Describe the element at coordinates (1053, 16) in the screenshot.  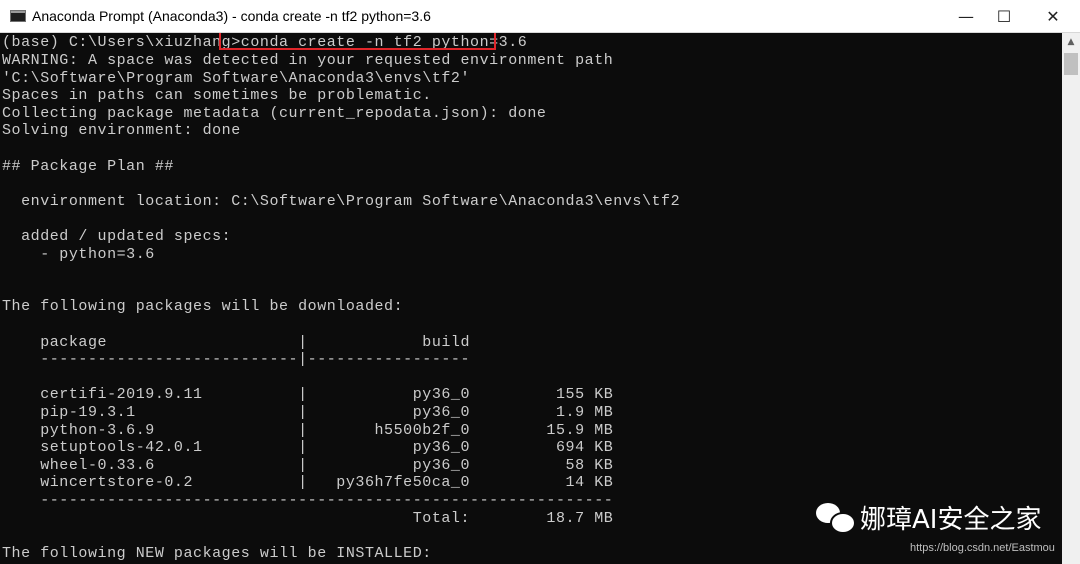
I see `close-button: ✕` at that location.